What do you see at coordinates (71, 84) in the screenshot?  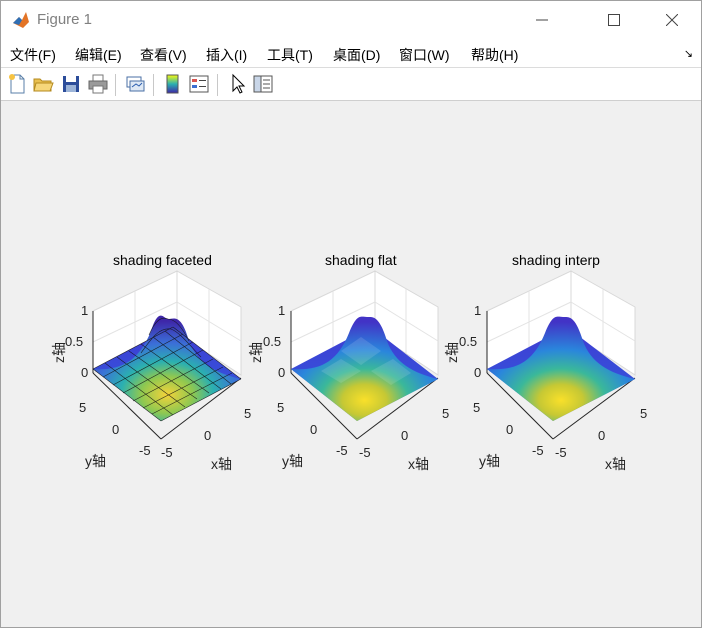 I see `save-icon` at bounding box center [71, 84].